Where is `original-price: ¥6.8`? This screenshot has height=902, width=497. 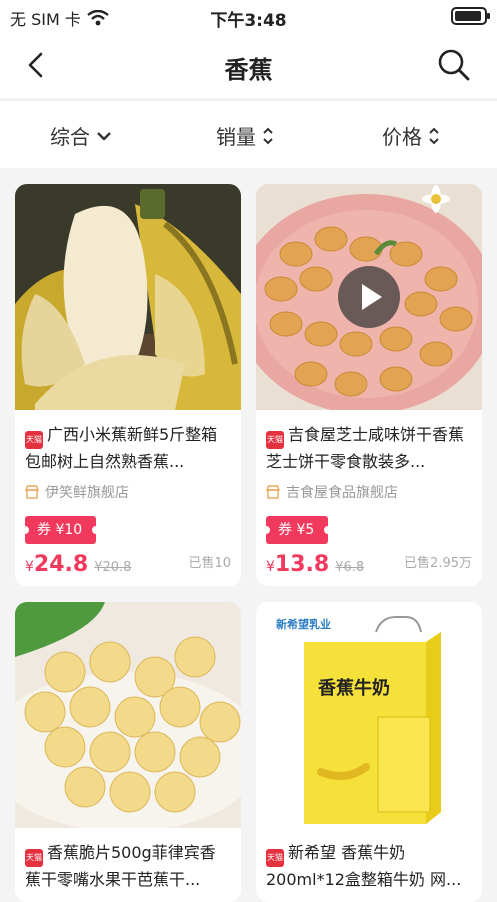
original-price: ¥6.8 is located at coordinates (350, 567).